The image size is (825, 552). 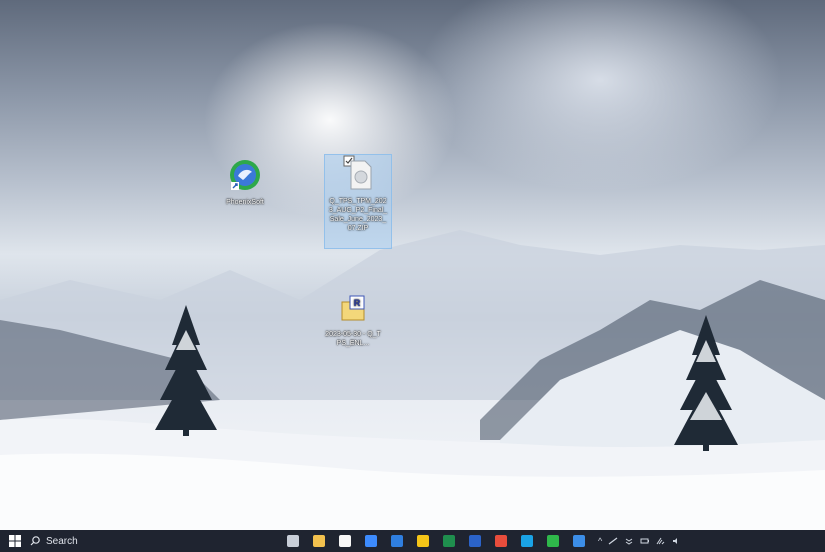 I want to click on network-icon, so click(x=613, y=541).